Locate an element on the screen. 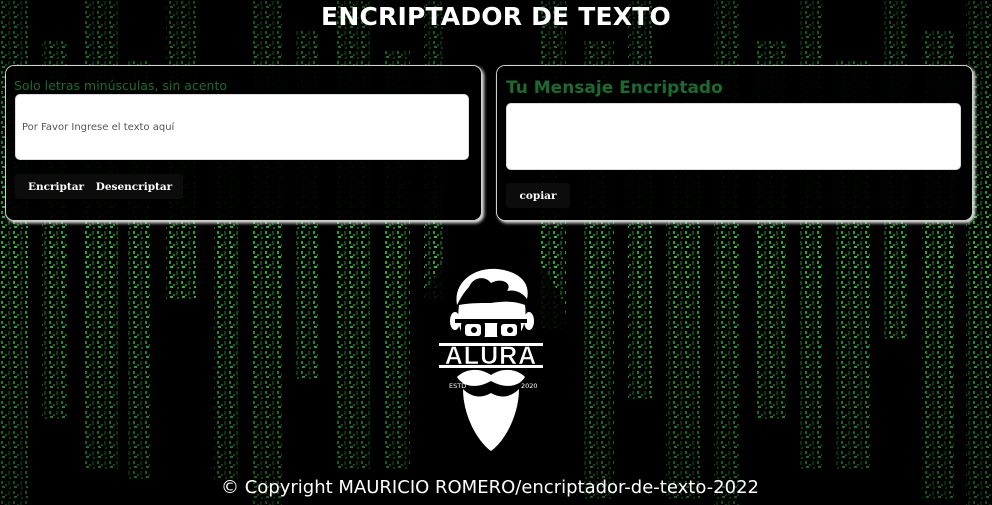 The width and height of the screenshot is (992, 505). hair-shape is located at coordinates (492, 286).